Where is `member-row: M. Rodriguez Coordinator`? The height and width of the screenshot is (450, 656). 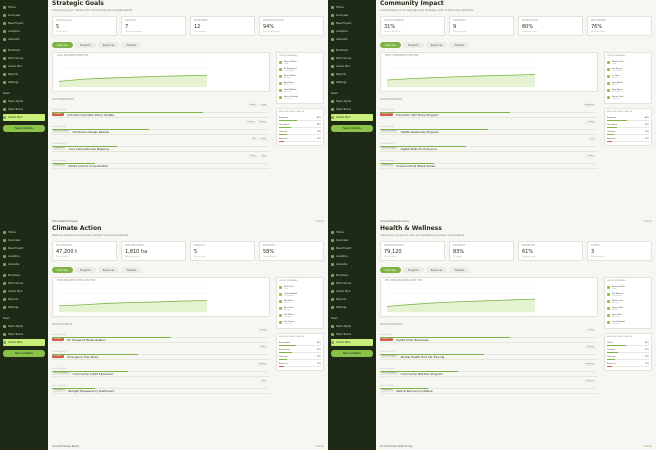
member-row: M. Rodriguez Coordinator is located at coordinates (300, 69).